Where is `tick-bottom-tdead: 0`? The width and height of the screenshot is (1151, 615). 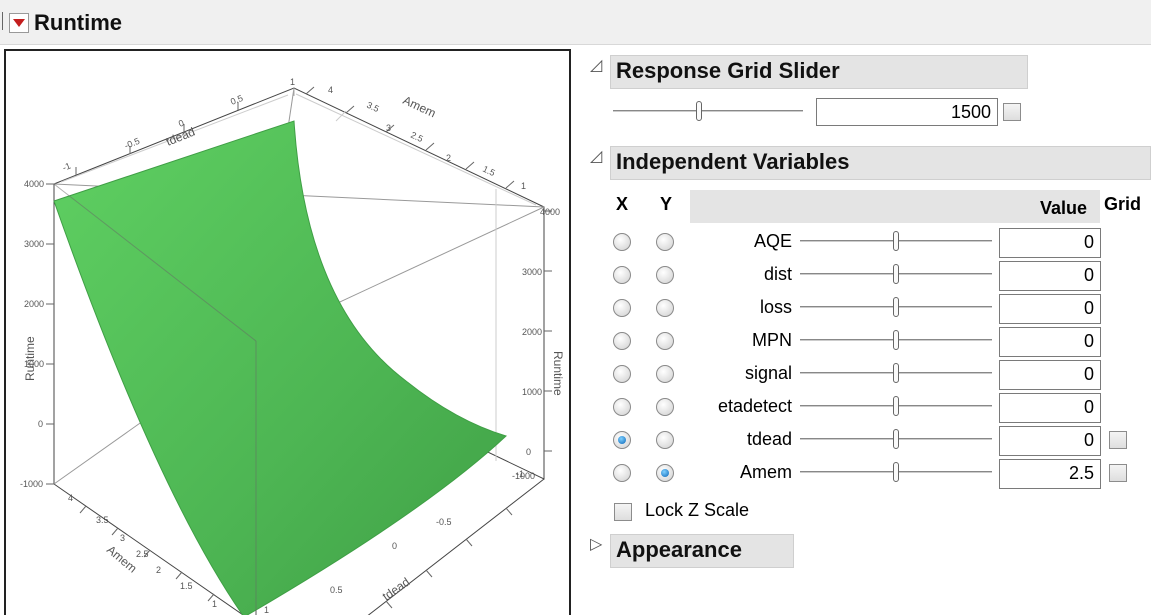 tick-bottom-tdead: 0 is located at coordinates (394, 546).